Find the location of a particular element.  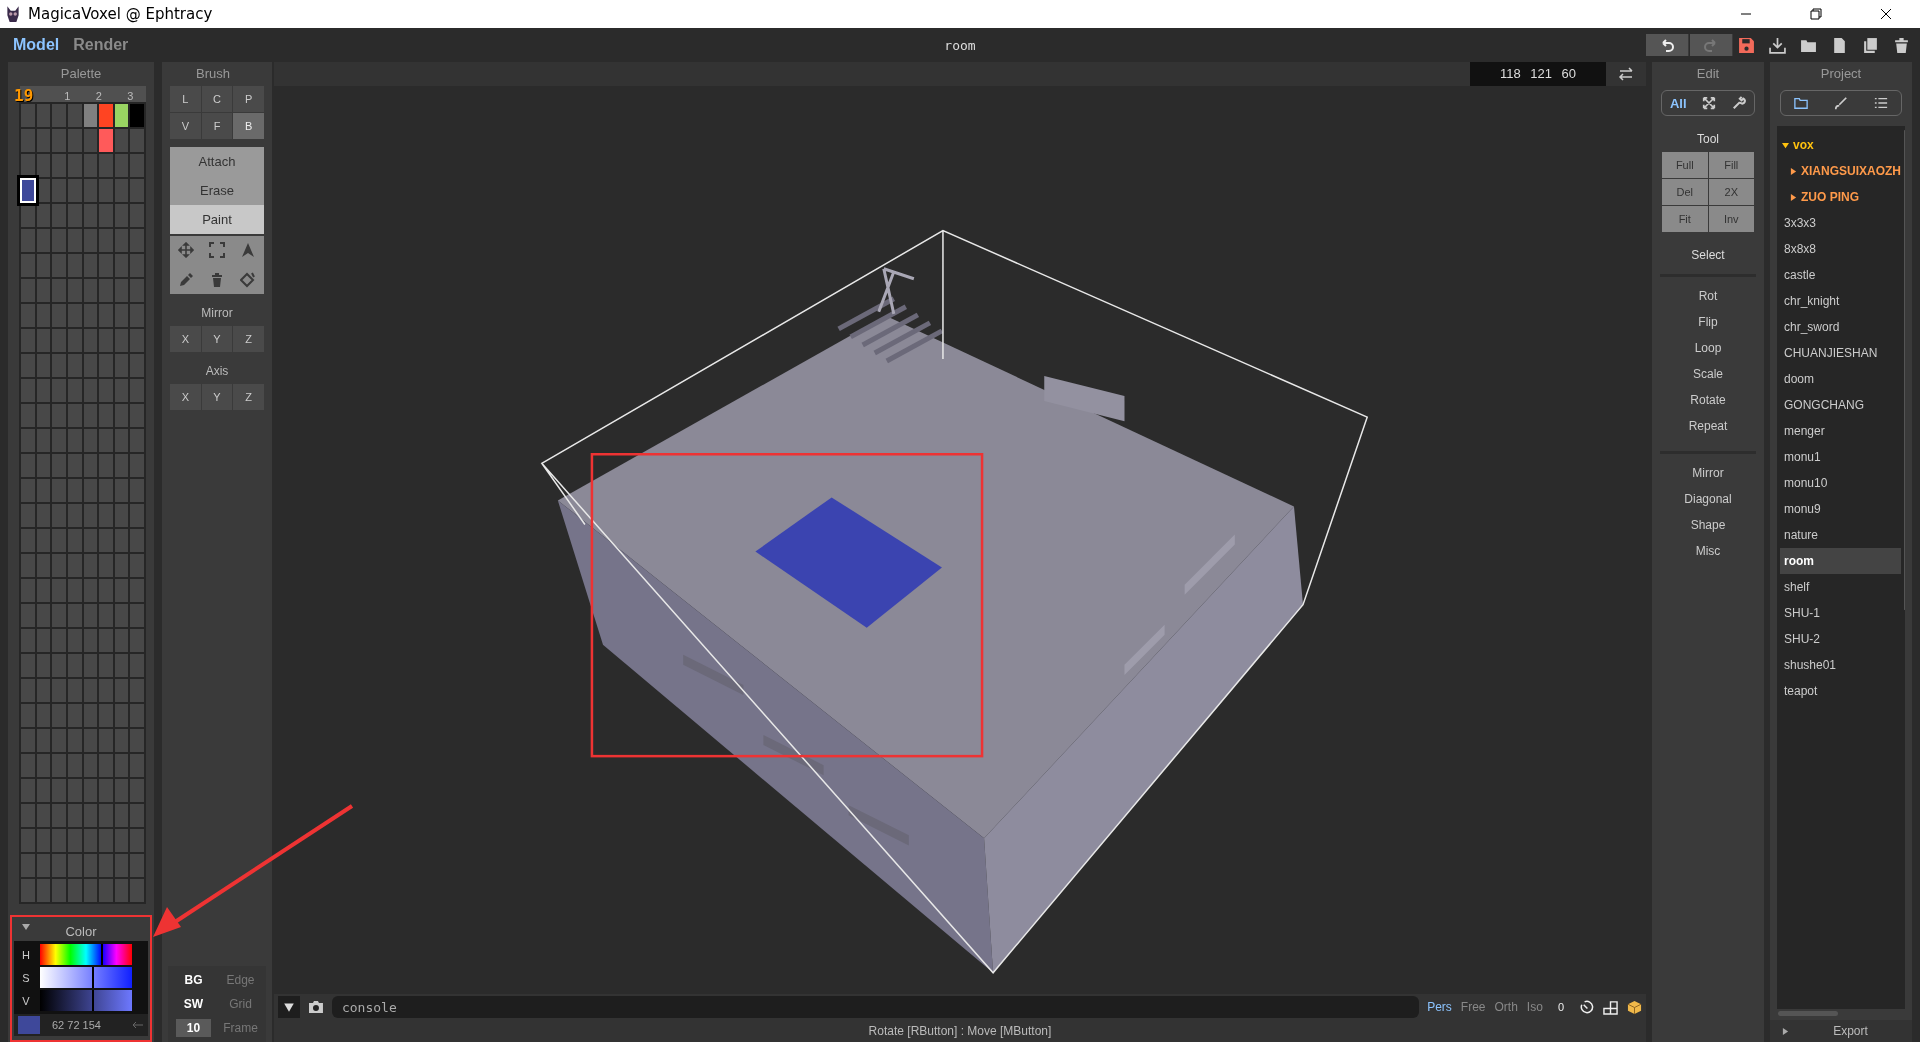

view-mode-tab: Free is located at coordinates (1473, 1007).